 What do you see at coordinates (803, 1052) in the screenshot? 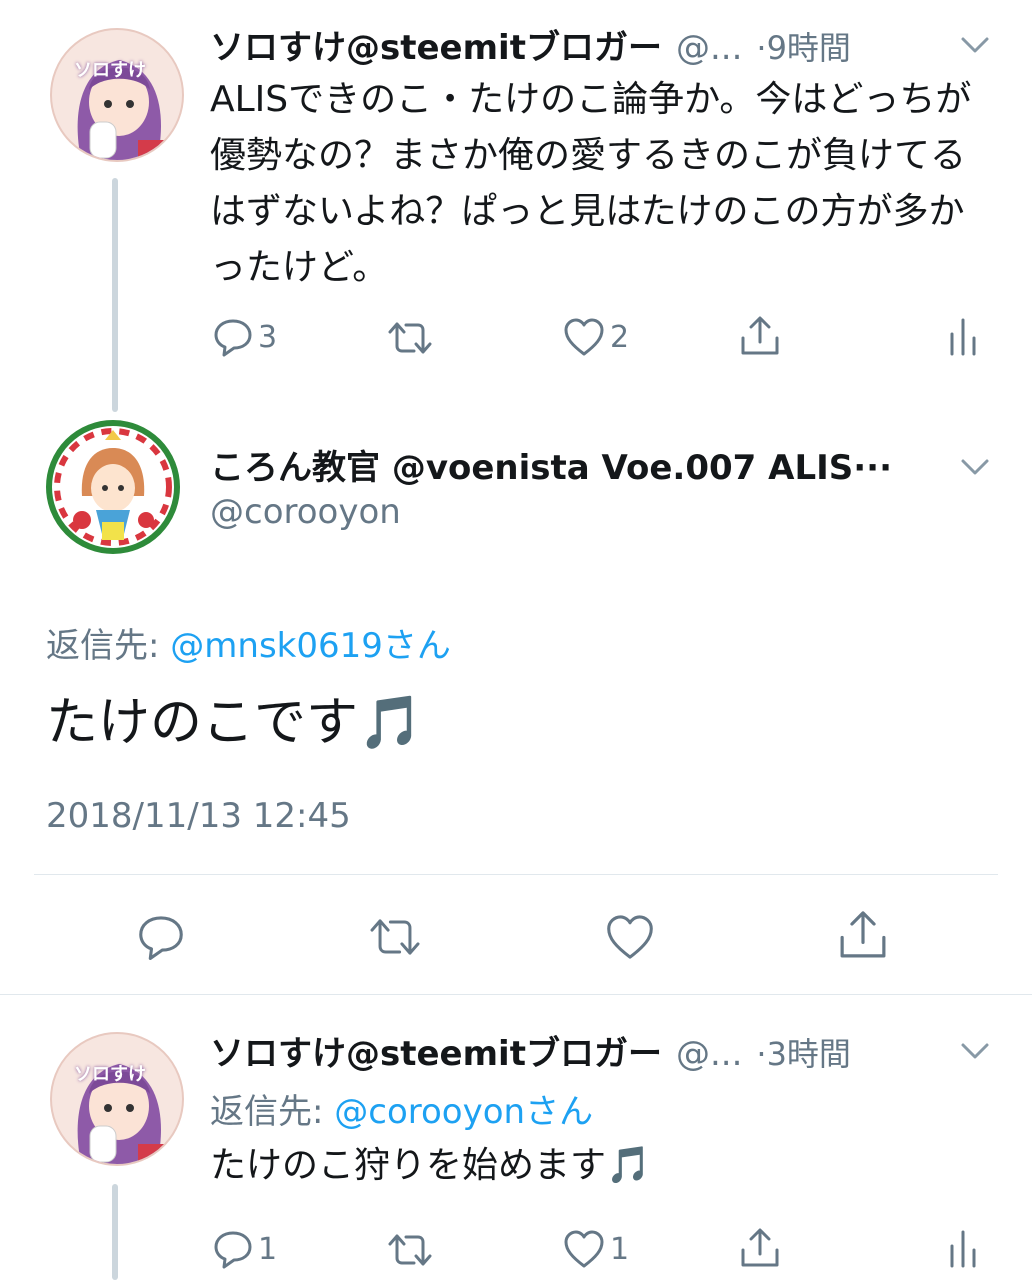
I see `timestamp: ·3時間` at bounding box center [803, 1052].